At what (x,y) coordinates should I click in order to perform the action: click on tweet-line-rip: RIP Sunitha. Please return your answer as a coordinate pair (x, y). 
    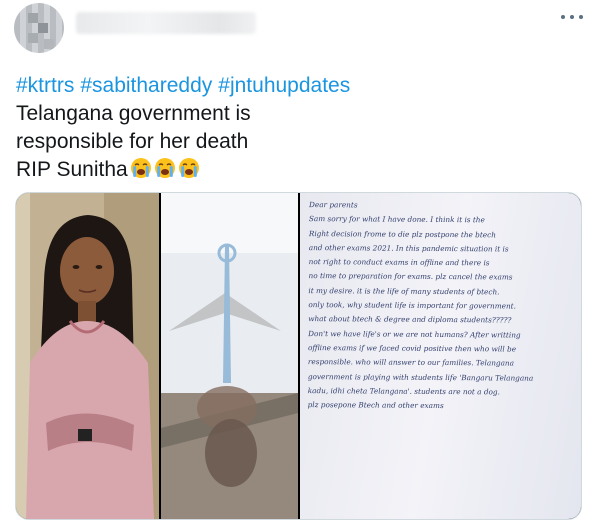
    Looking at the image, I should click on (296, 170).